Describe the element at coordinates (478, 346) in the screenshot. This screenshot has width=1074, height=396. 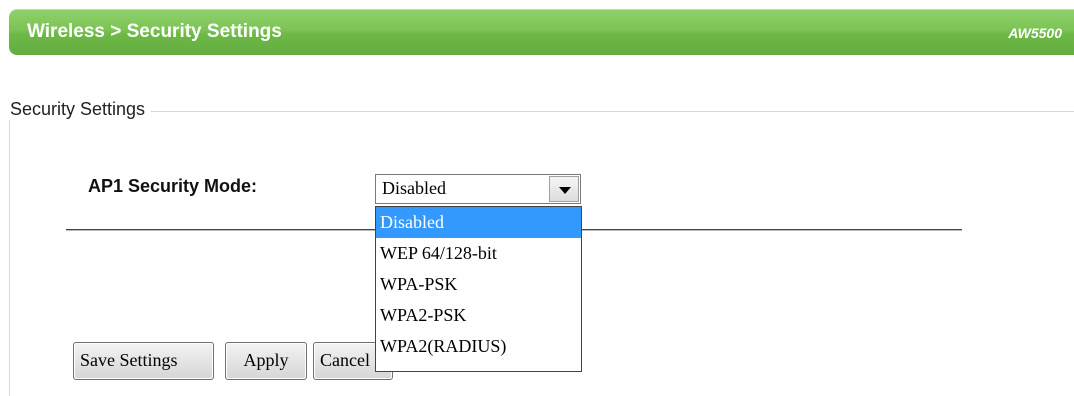
I see `dropdown-option-wpa2-radius: WPA2(RADIUS)` at that location.